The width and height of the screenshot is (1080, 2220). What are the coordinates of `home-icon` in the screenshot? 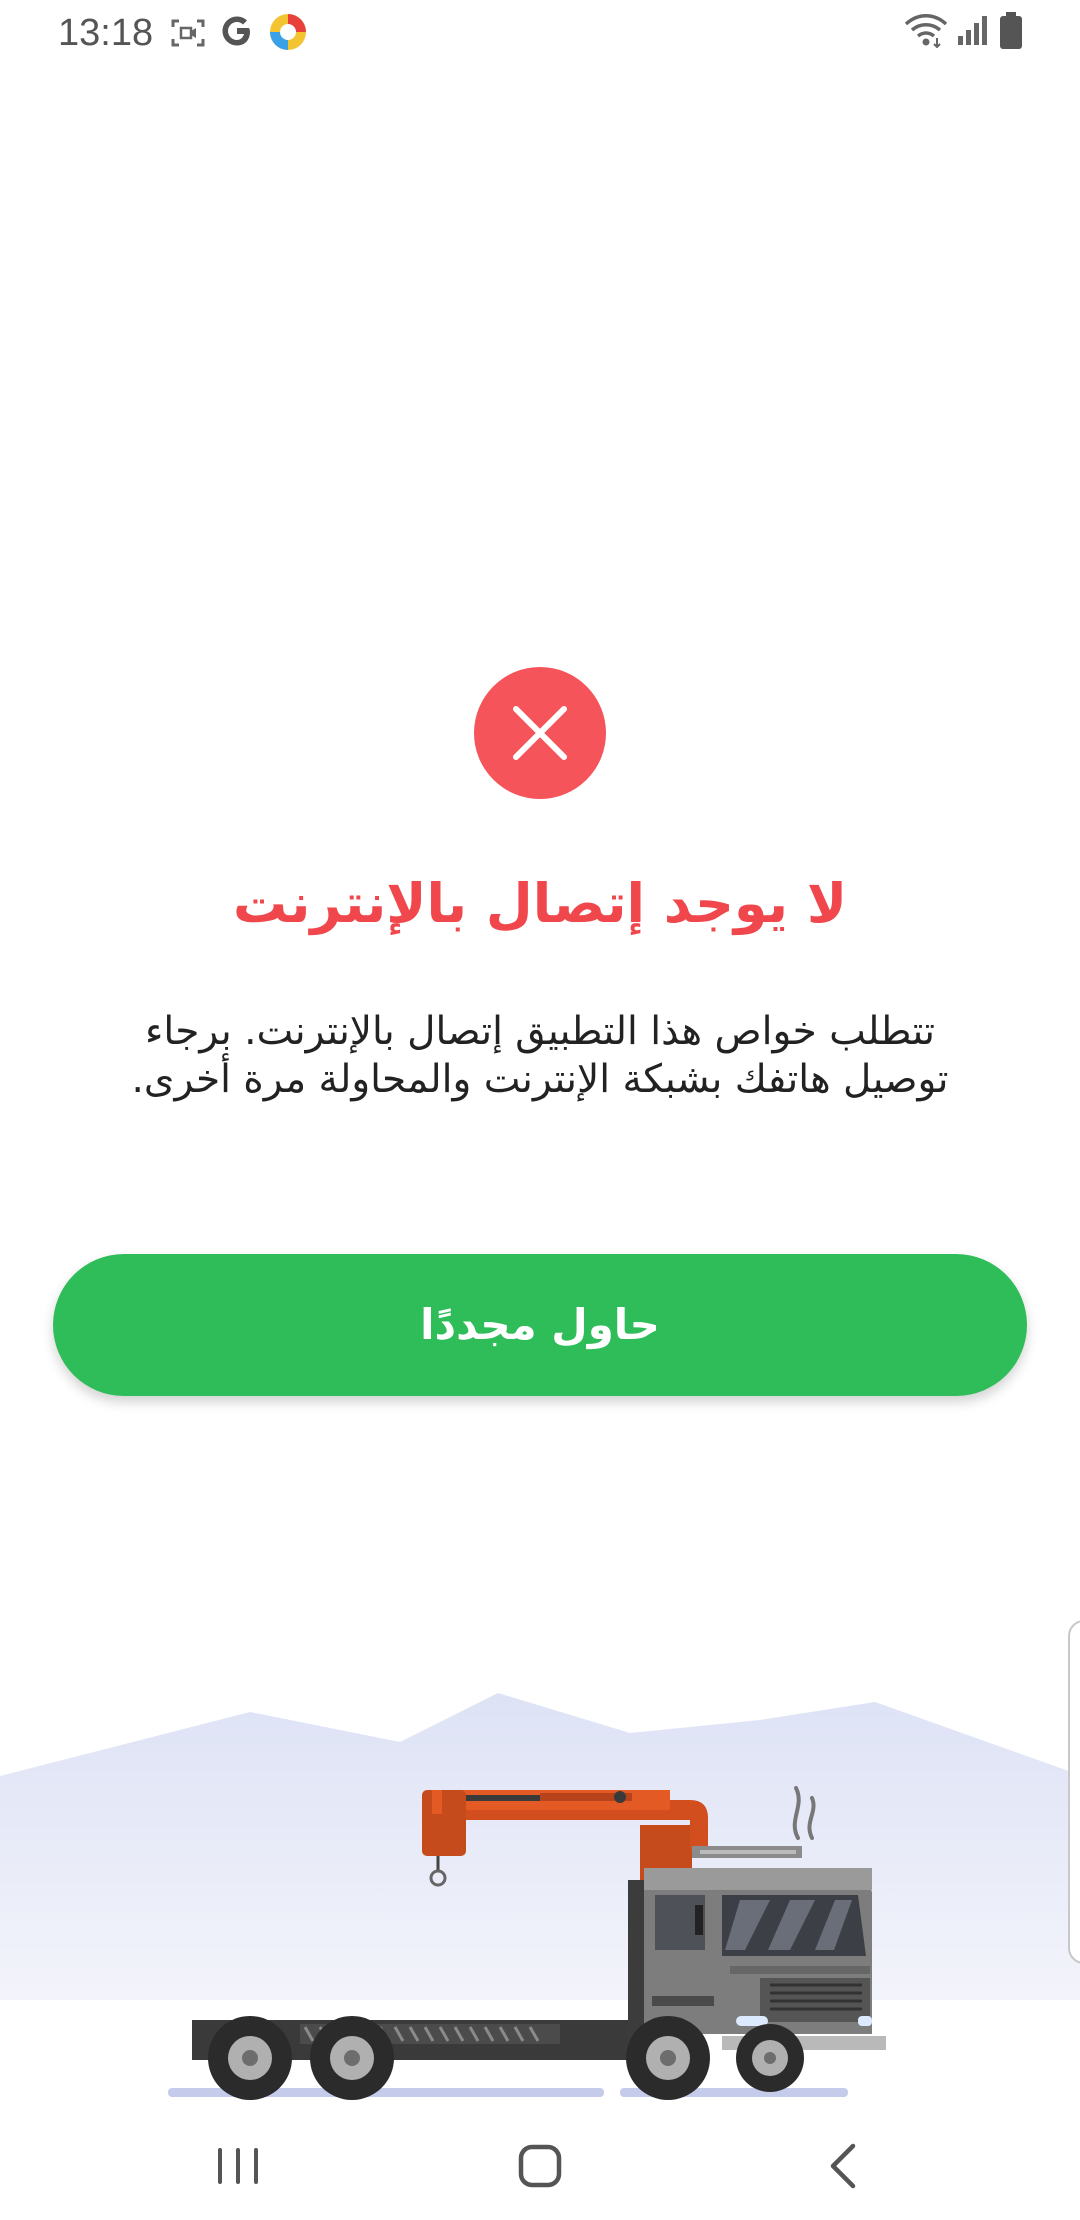 It's located at (540, 2166).